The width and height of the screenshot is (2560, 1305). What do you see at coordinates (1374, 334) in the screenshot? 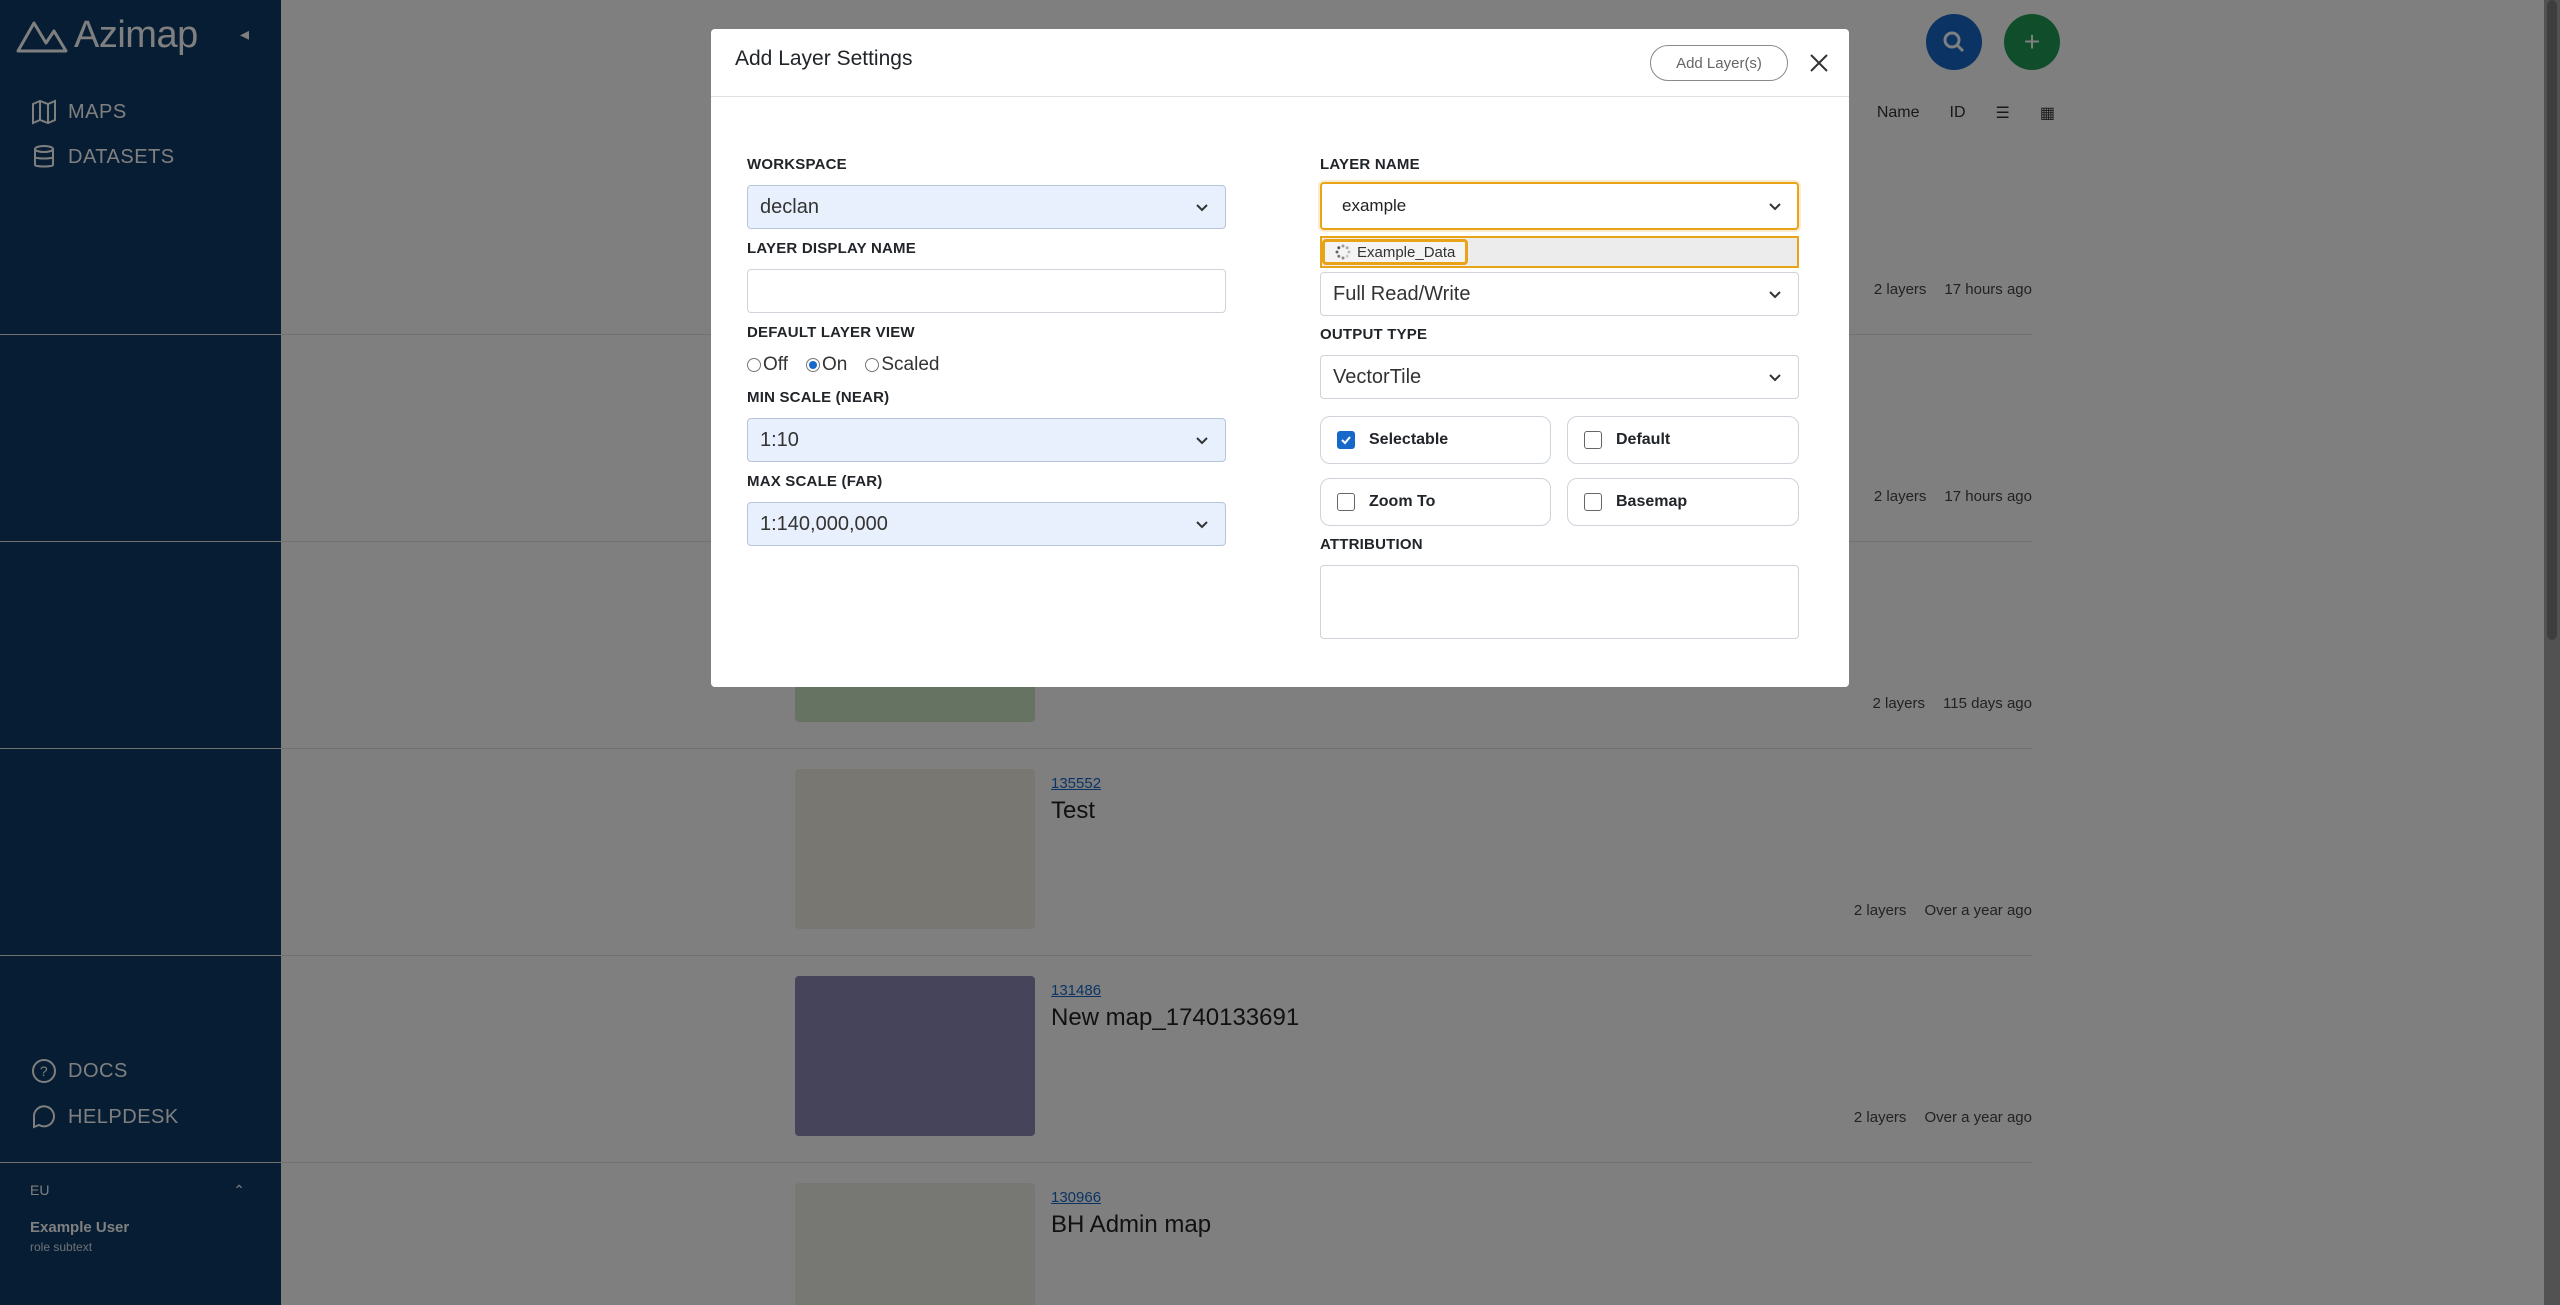
I see `output-type-label: OUTPUT TYPE` at bounding box center [1374, 334].